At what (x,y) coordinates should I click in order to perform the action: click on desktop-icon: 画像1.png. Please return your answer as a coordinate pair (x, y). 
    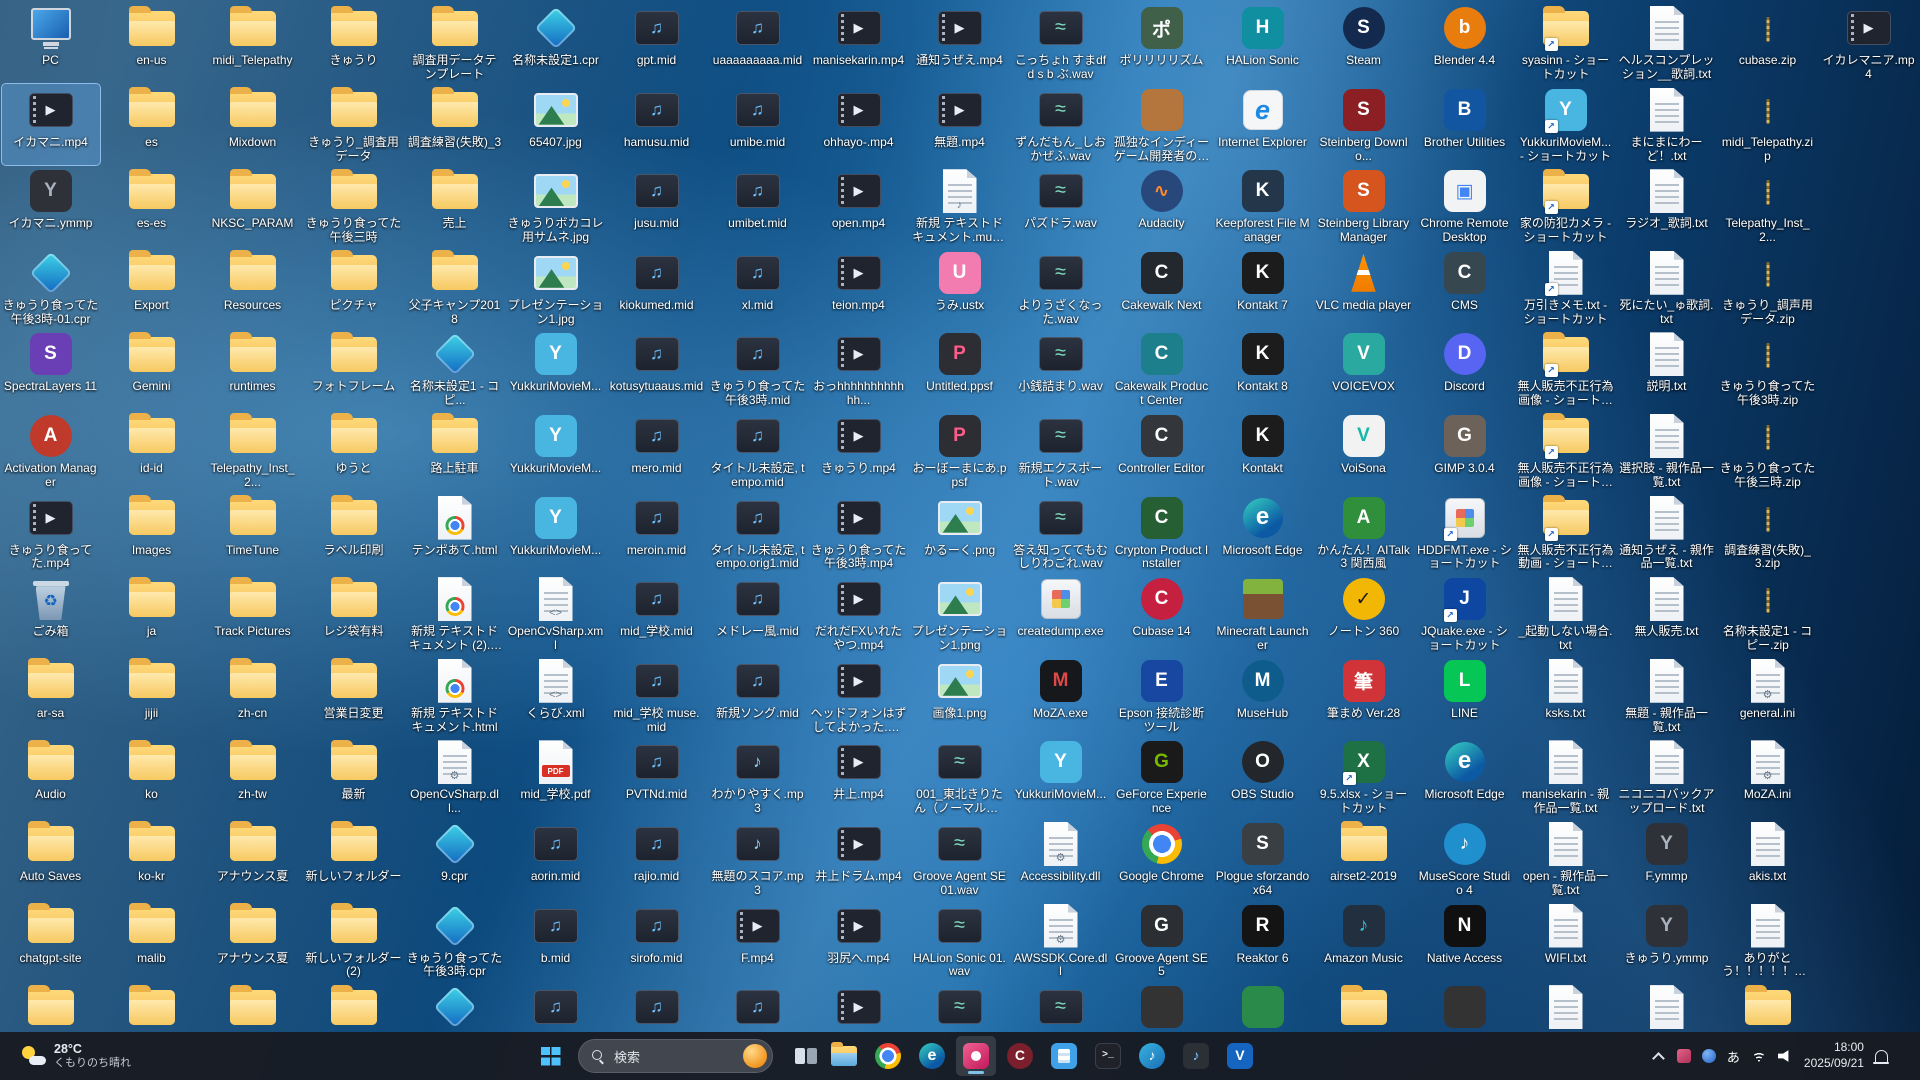
    Looking at the image, I should click on (960, 696).